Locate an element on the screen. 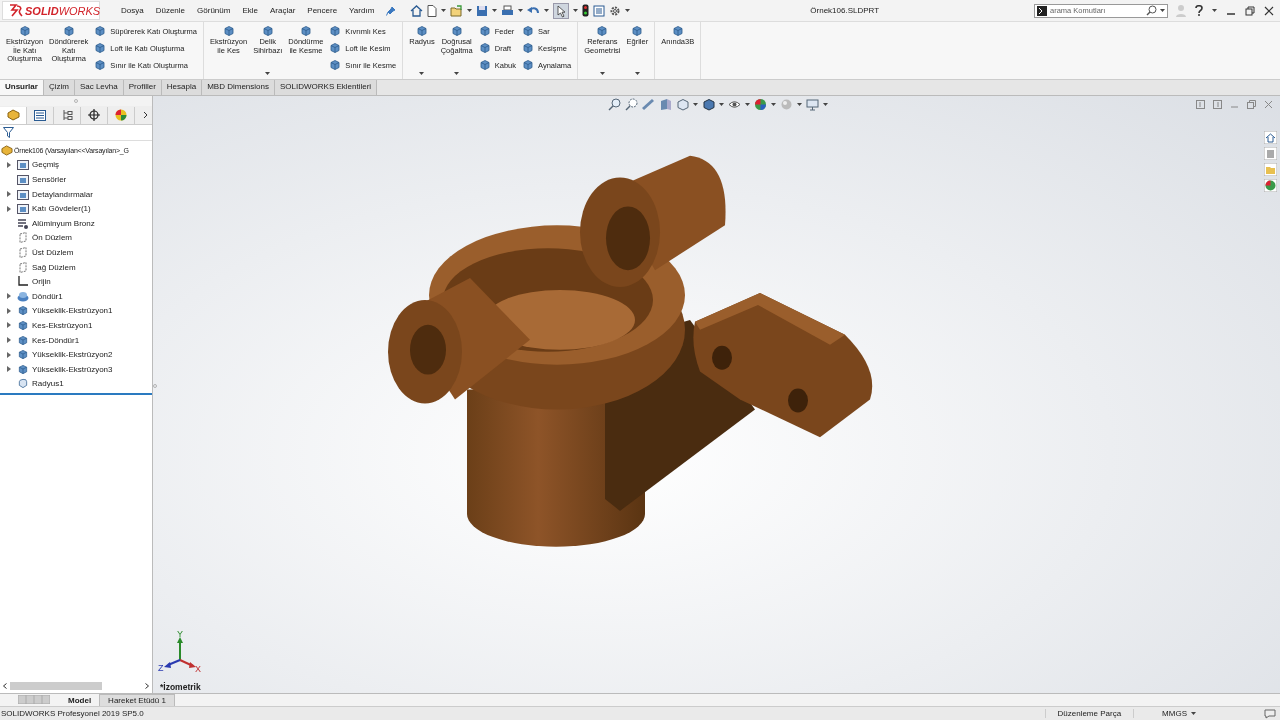 The height and width of the screenshot is (720, 1280). monitor-icon is located at coordinates (812, 104).